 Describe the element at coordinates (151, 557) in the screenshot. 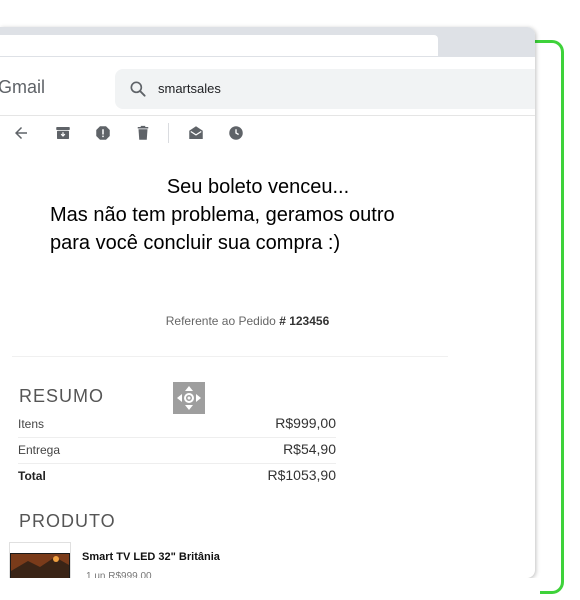

I see `product-name: Smart TV LED 32" Britânia` at that location.